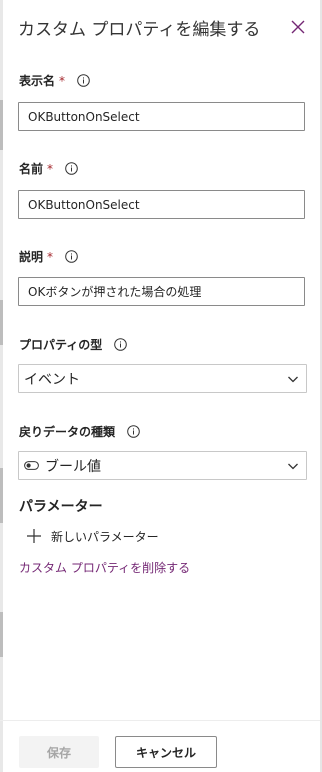 The height and width of the screenshot is (772, 322). Describe the element at coordinates (31, 169) in the screenshot. I see `name-label-text: 名前` at that location.